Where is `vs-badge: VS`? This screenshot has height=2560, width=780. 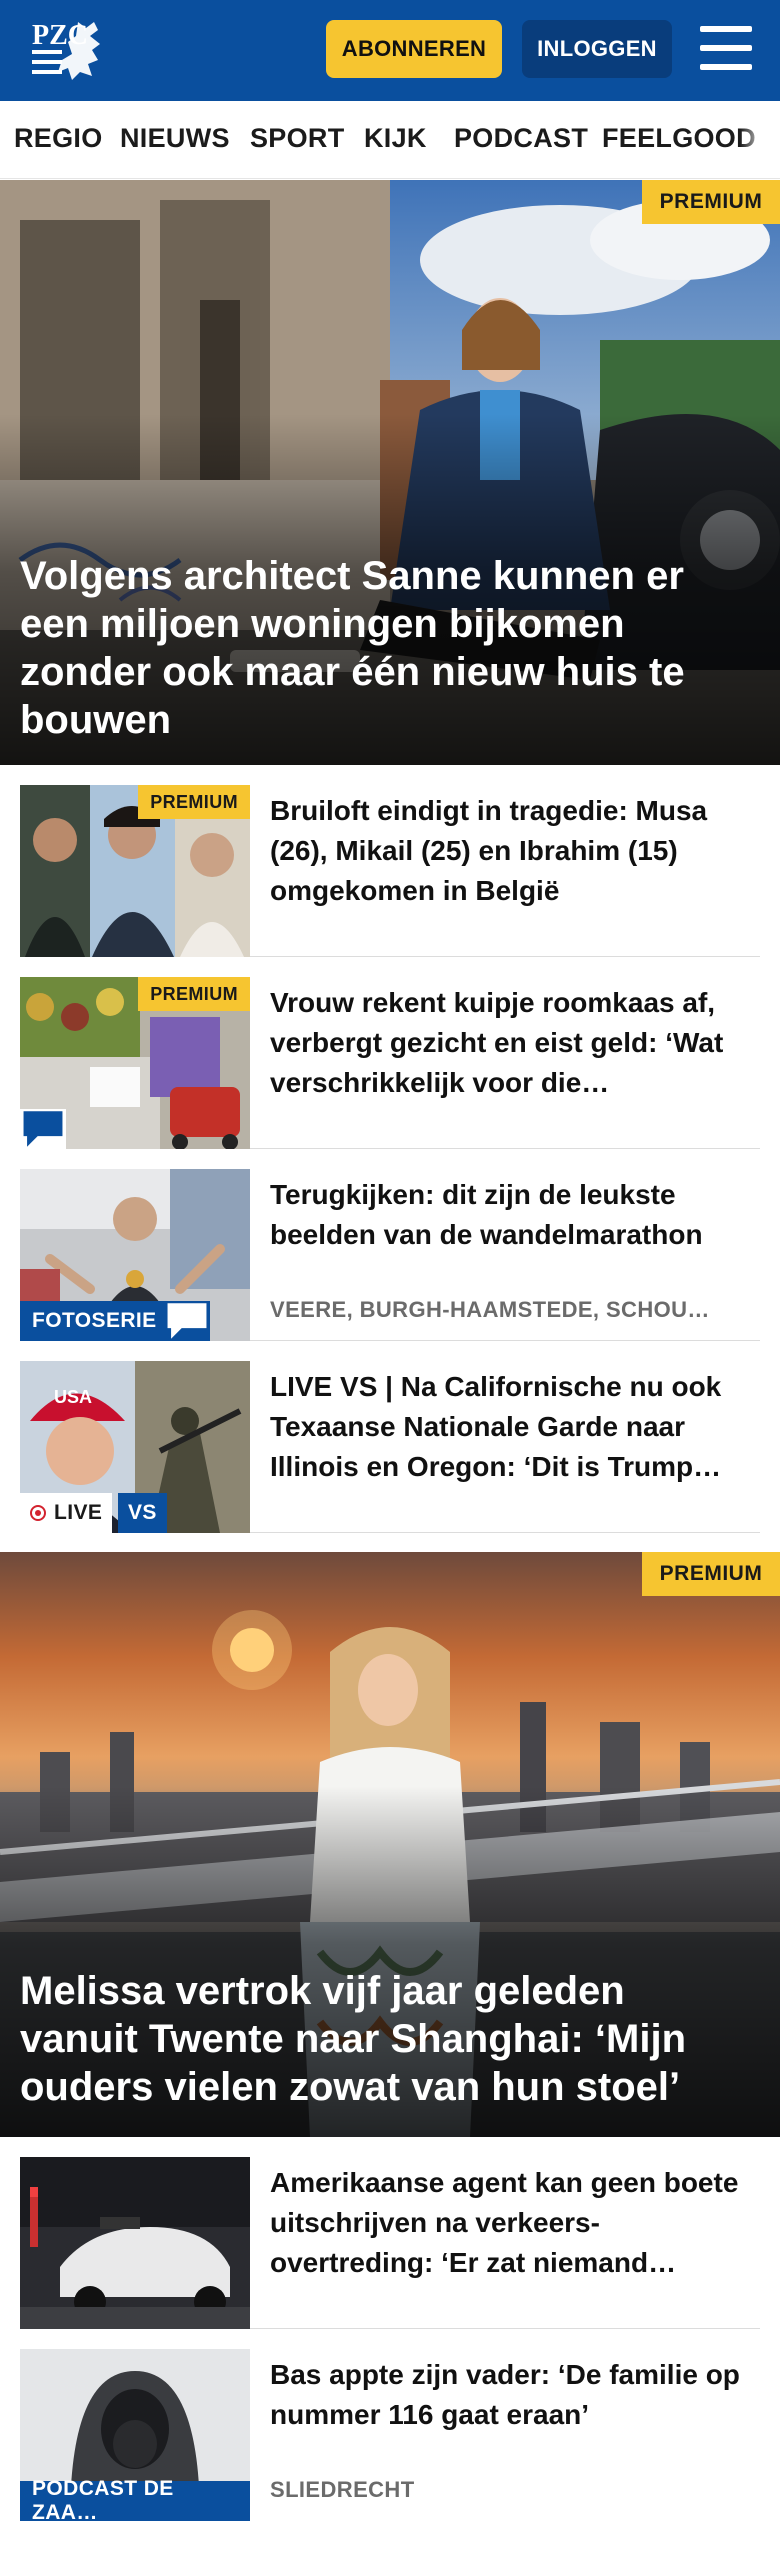 vs-badge: VS is located at coordinates (142, 1513).